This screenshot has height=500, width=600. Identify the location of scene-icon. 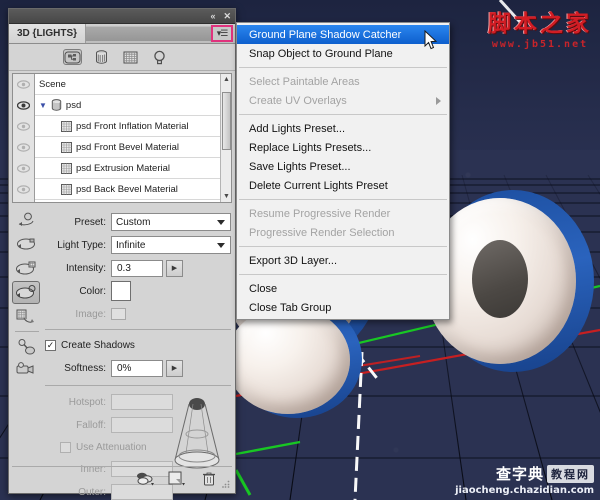
(72, 57).